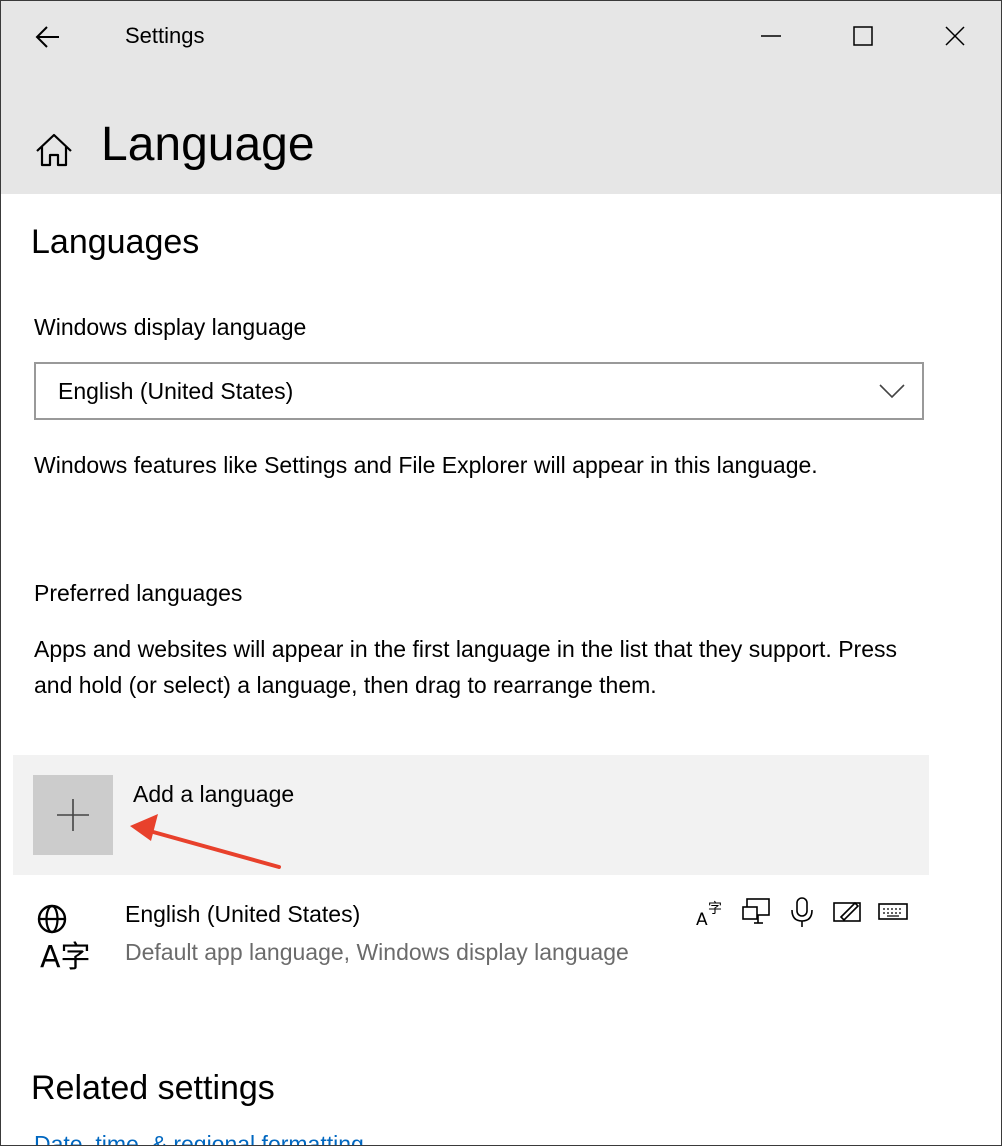  I want to click on svg-text: A字, so click(65, 955).